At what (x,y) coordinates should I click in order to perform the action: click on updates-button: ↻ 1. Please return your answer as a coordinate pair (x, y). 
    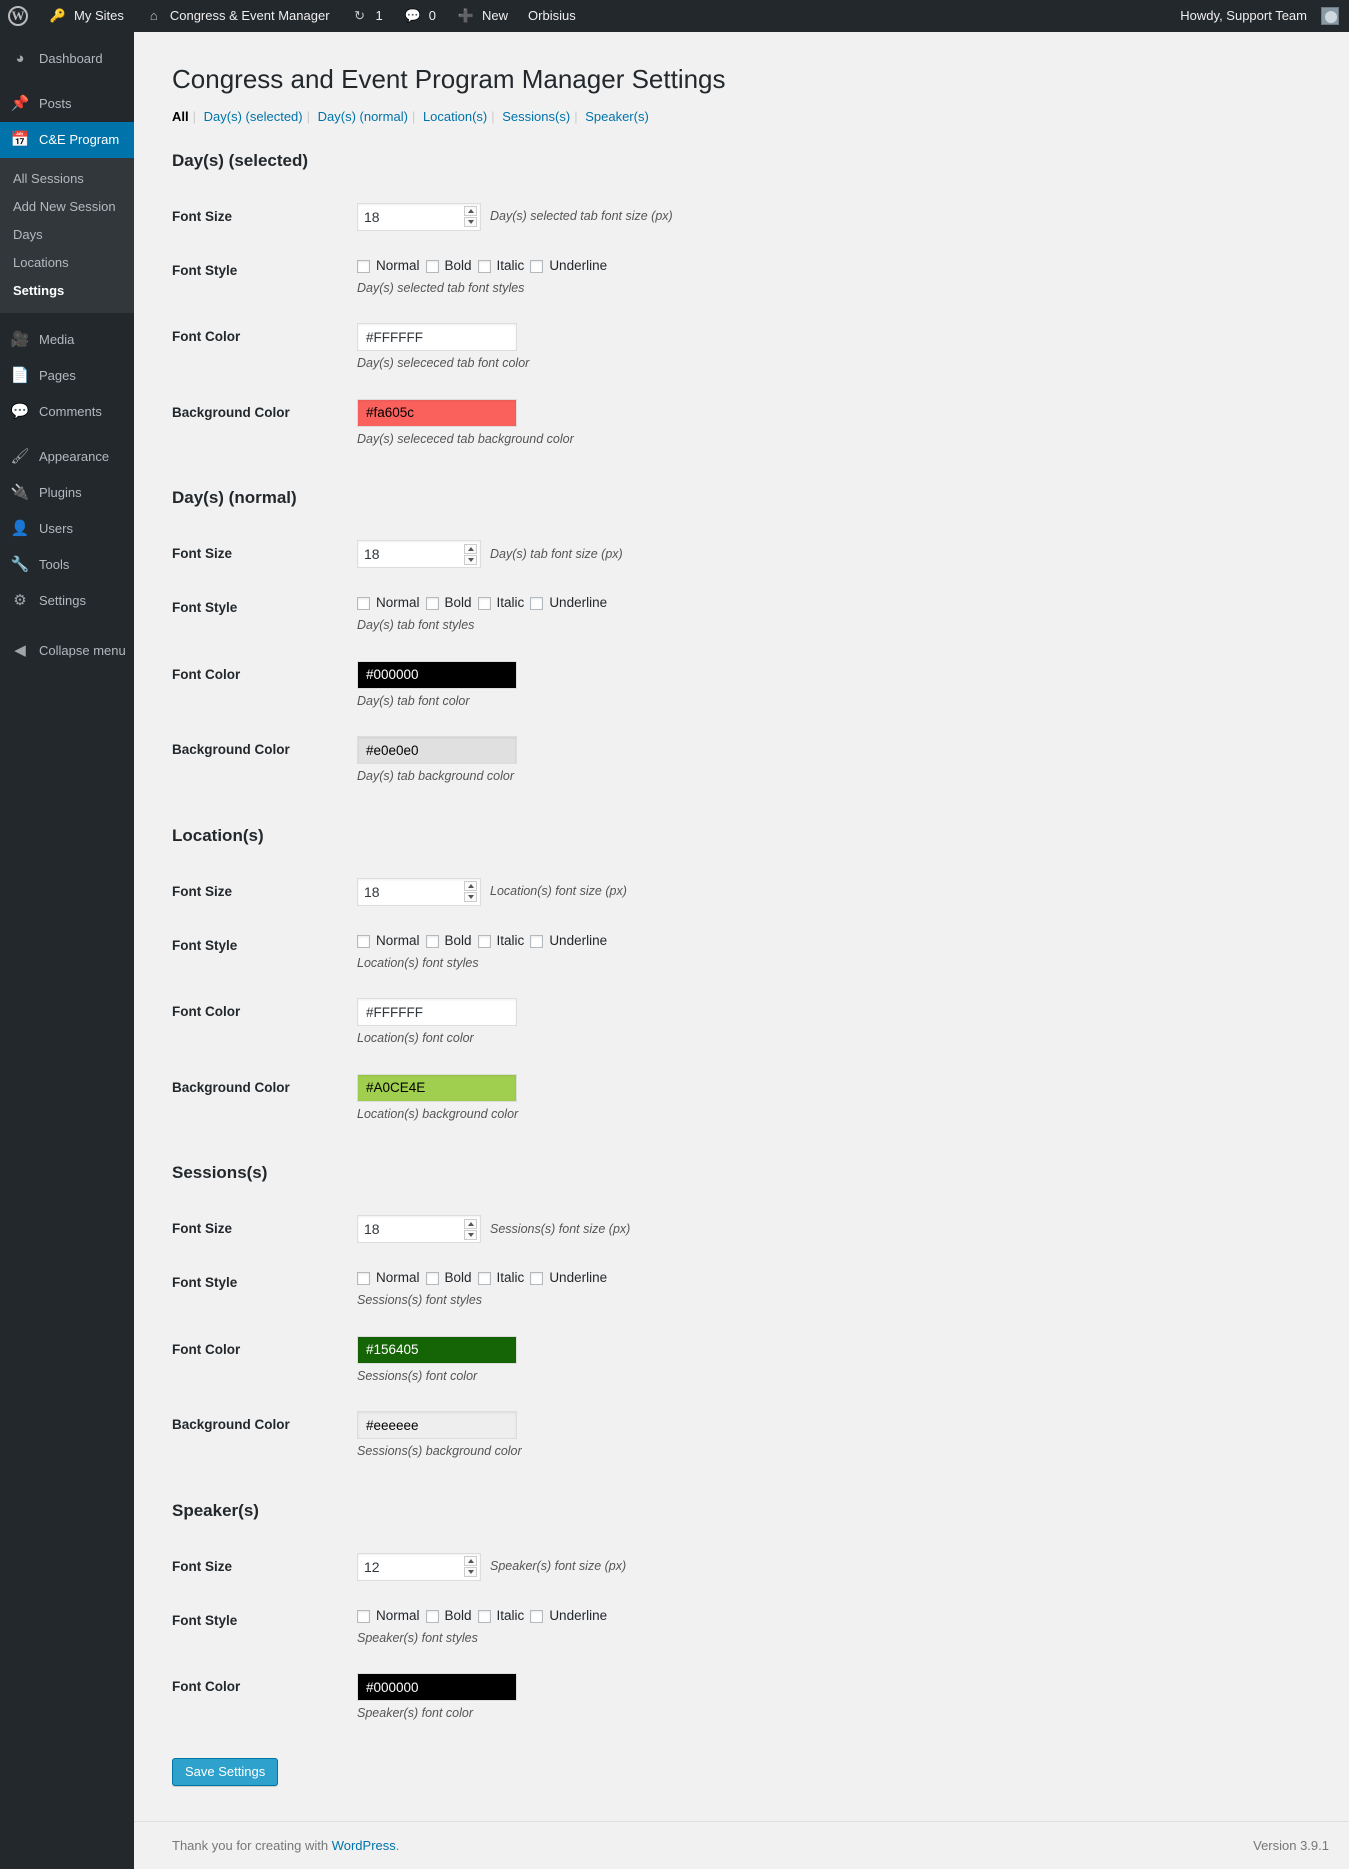
    Looking at the image, I should click on (366, 16).